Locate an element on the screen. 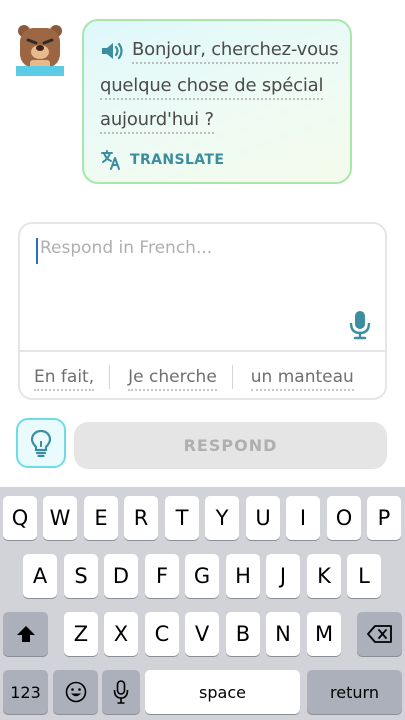  key-c: C is located at coordinates (162, 634).